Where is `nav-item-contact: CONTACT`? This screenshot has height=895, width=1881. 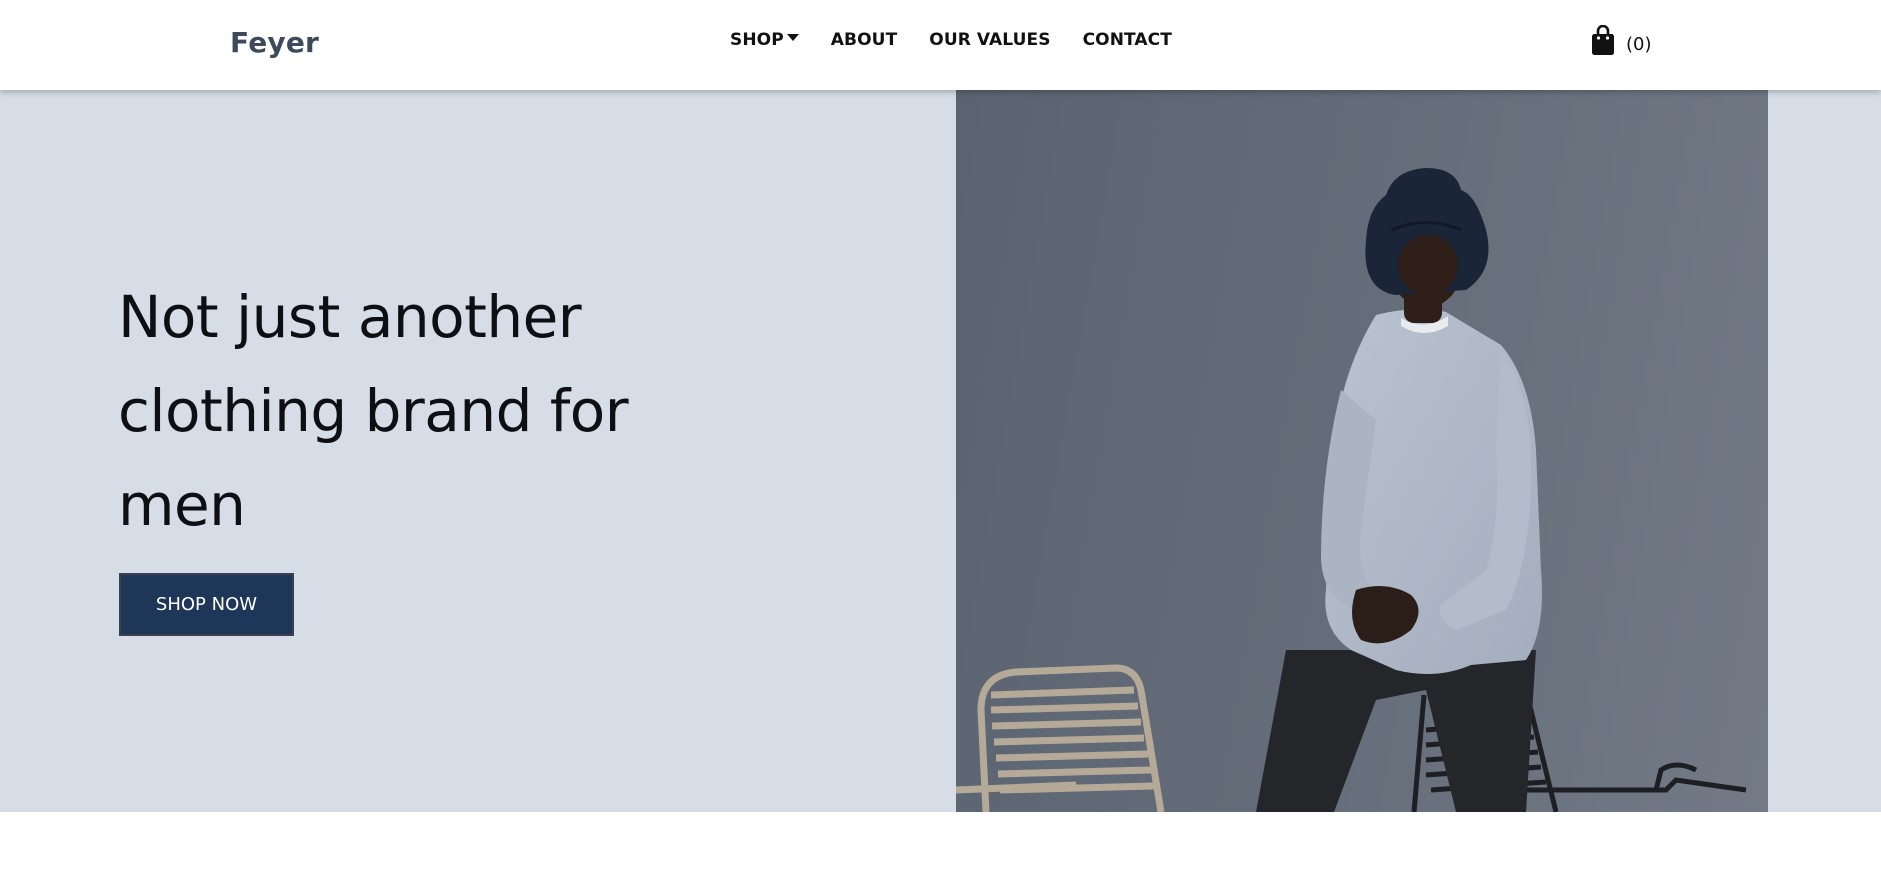
nav-item-contact: CONTACT is located at coordinates (1127, 40).